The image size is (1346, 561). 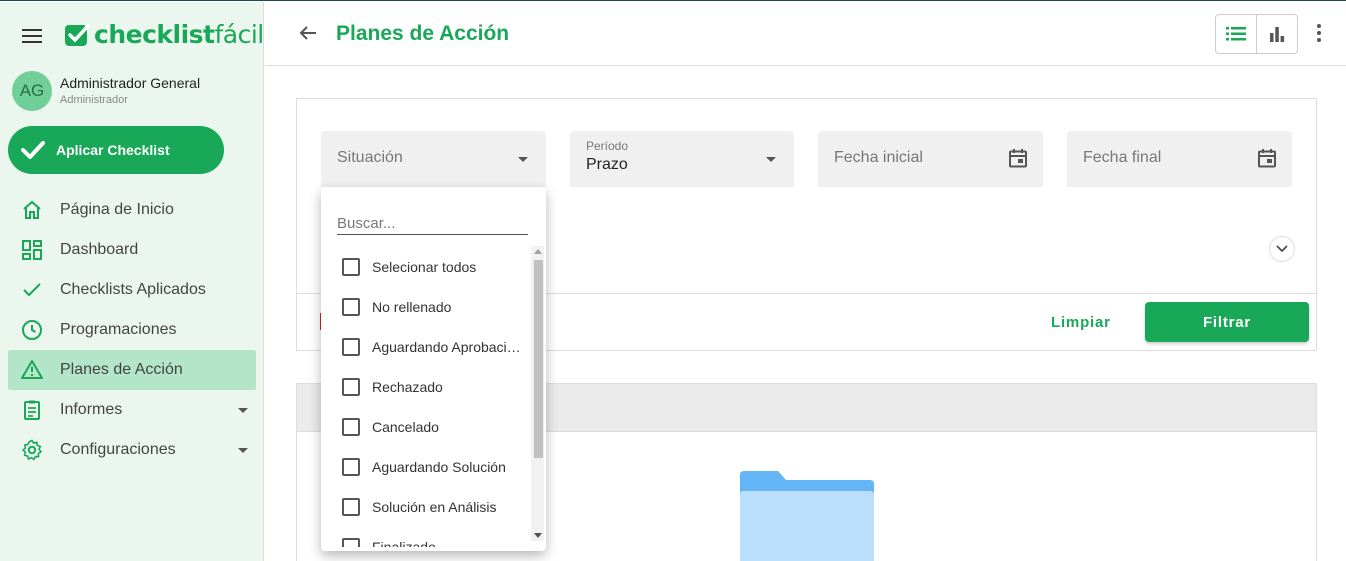 What do you see at coordinates (439, 467) in the screenshot?
I see `option-label: Aguardando Solución` at bounding box center [439, 467].